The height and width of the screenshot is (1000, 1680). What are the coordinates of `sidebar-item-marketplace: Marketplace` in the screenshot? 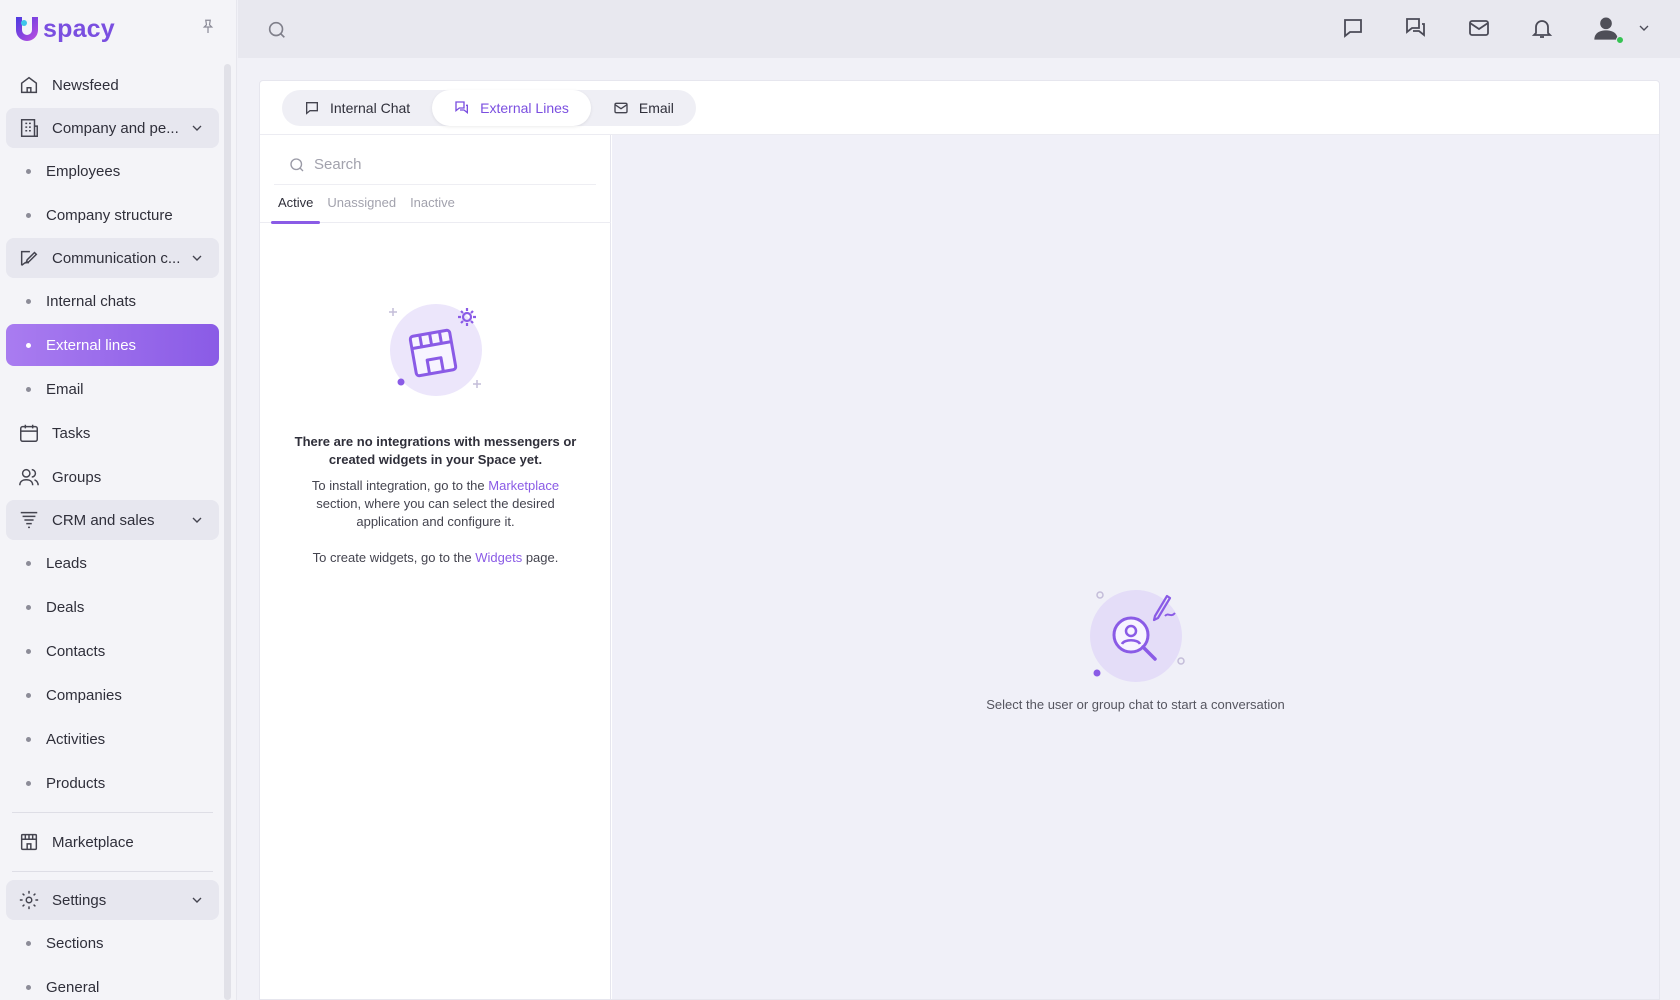 It's located at (112, 842).